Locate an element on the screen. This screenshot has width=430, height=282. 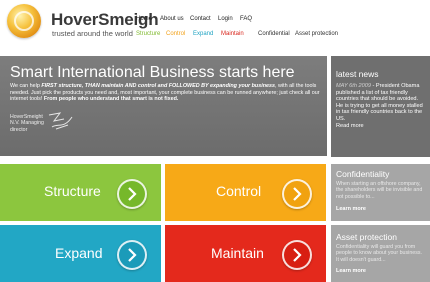
nav-login: Login is located at coordinates (225, 19).